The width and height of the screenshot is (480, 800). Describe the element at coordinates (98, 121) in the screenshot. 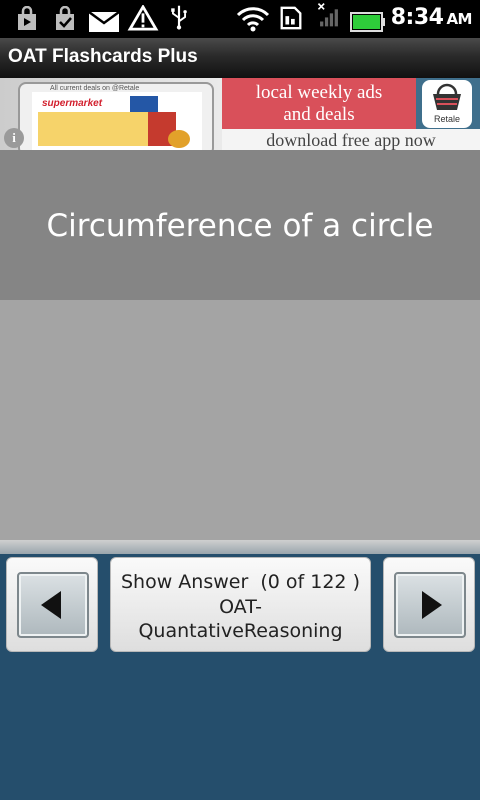

I see `ad-flyer: supermarket` at that location.